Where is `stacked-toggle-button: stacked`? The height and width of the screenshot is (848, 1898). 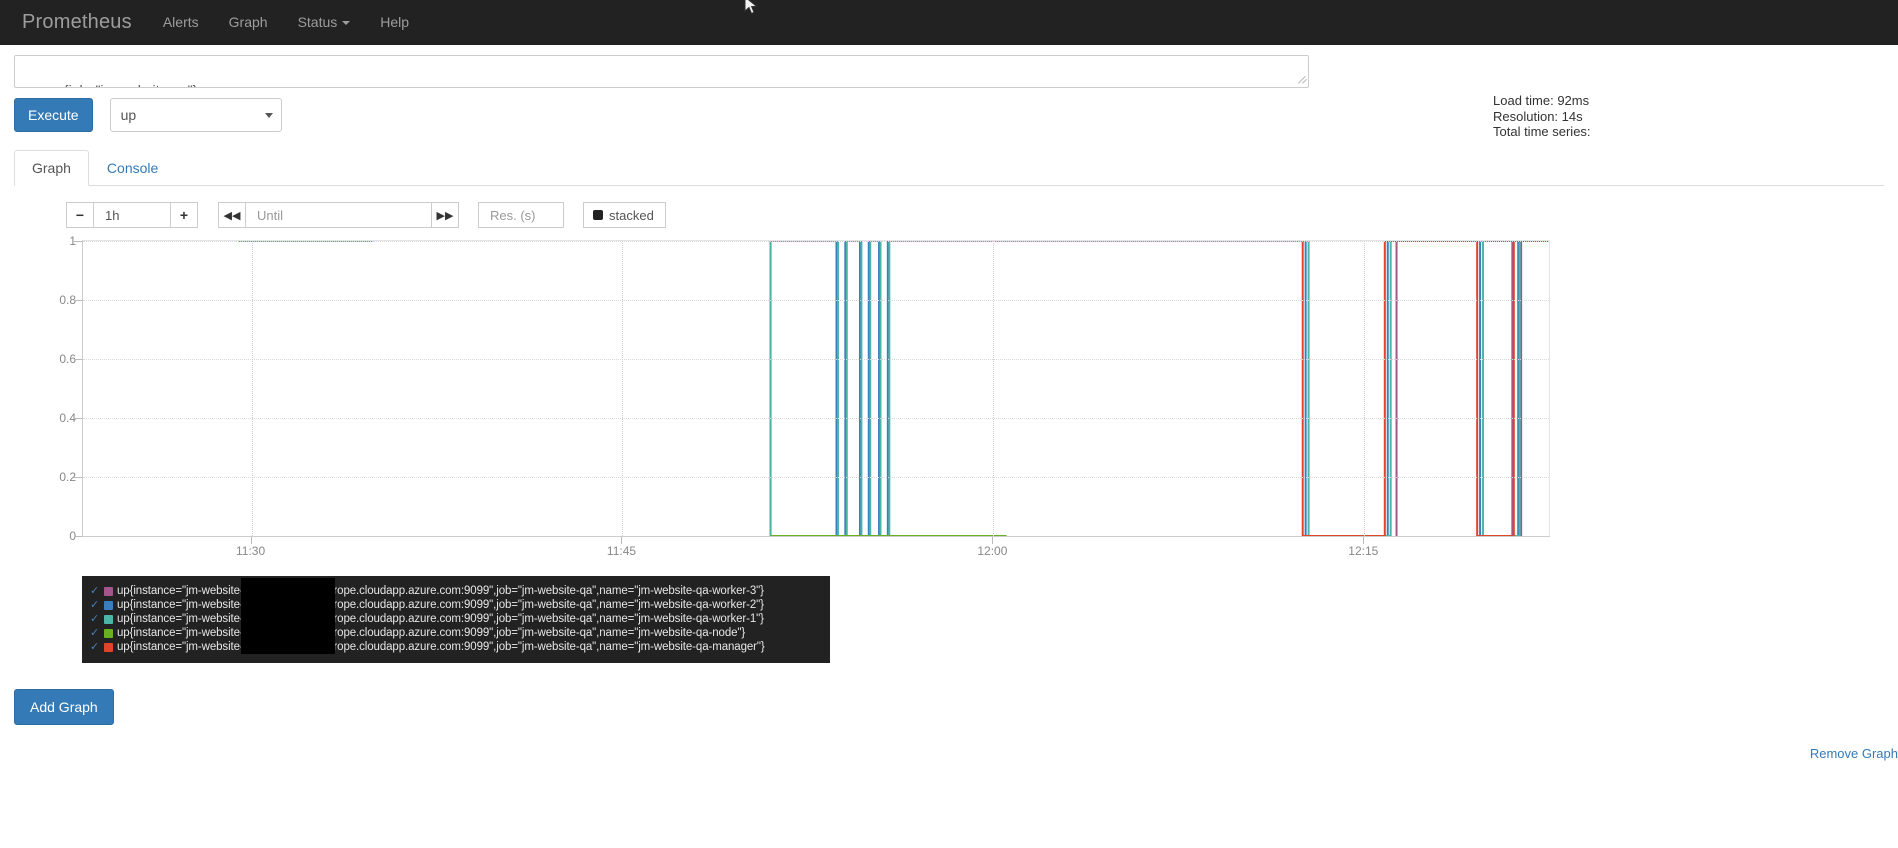
stacked-toggle-button: stacked is located at coordinates (624, 215).